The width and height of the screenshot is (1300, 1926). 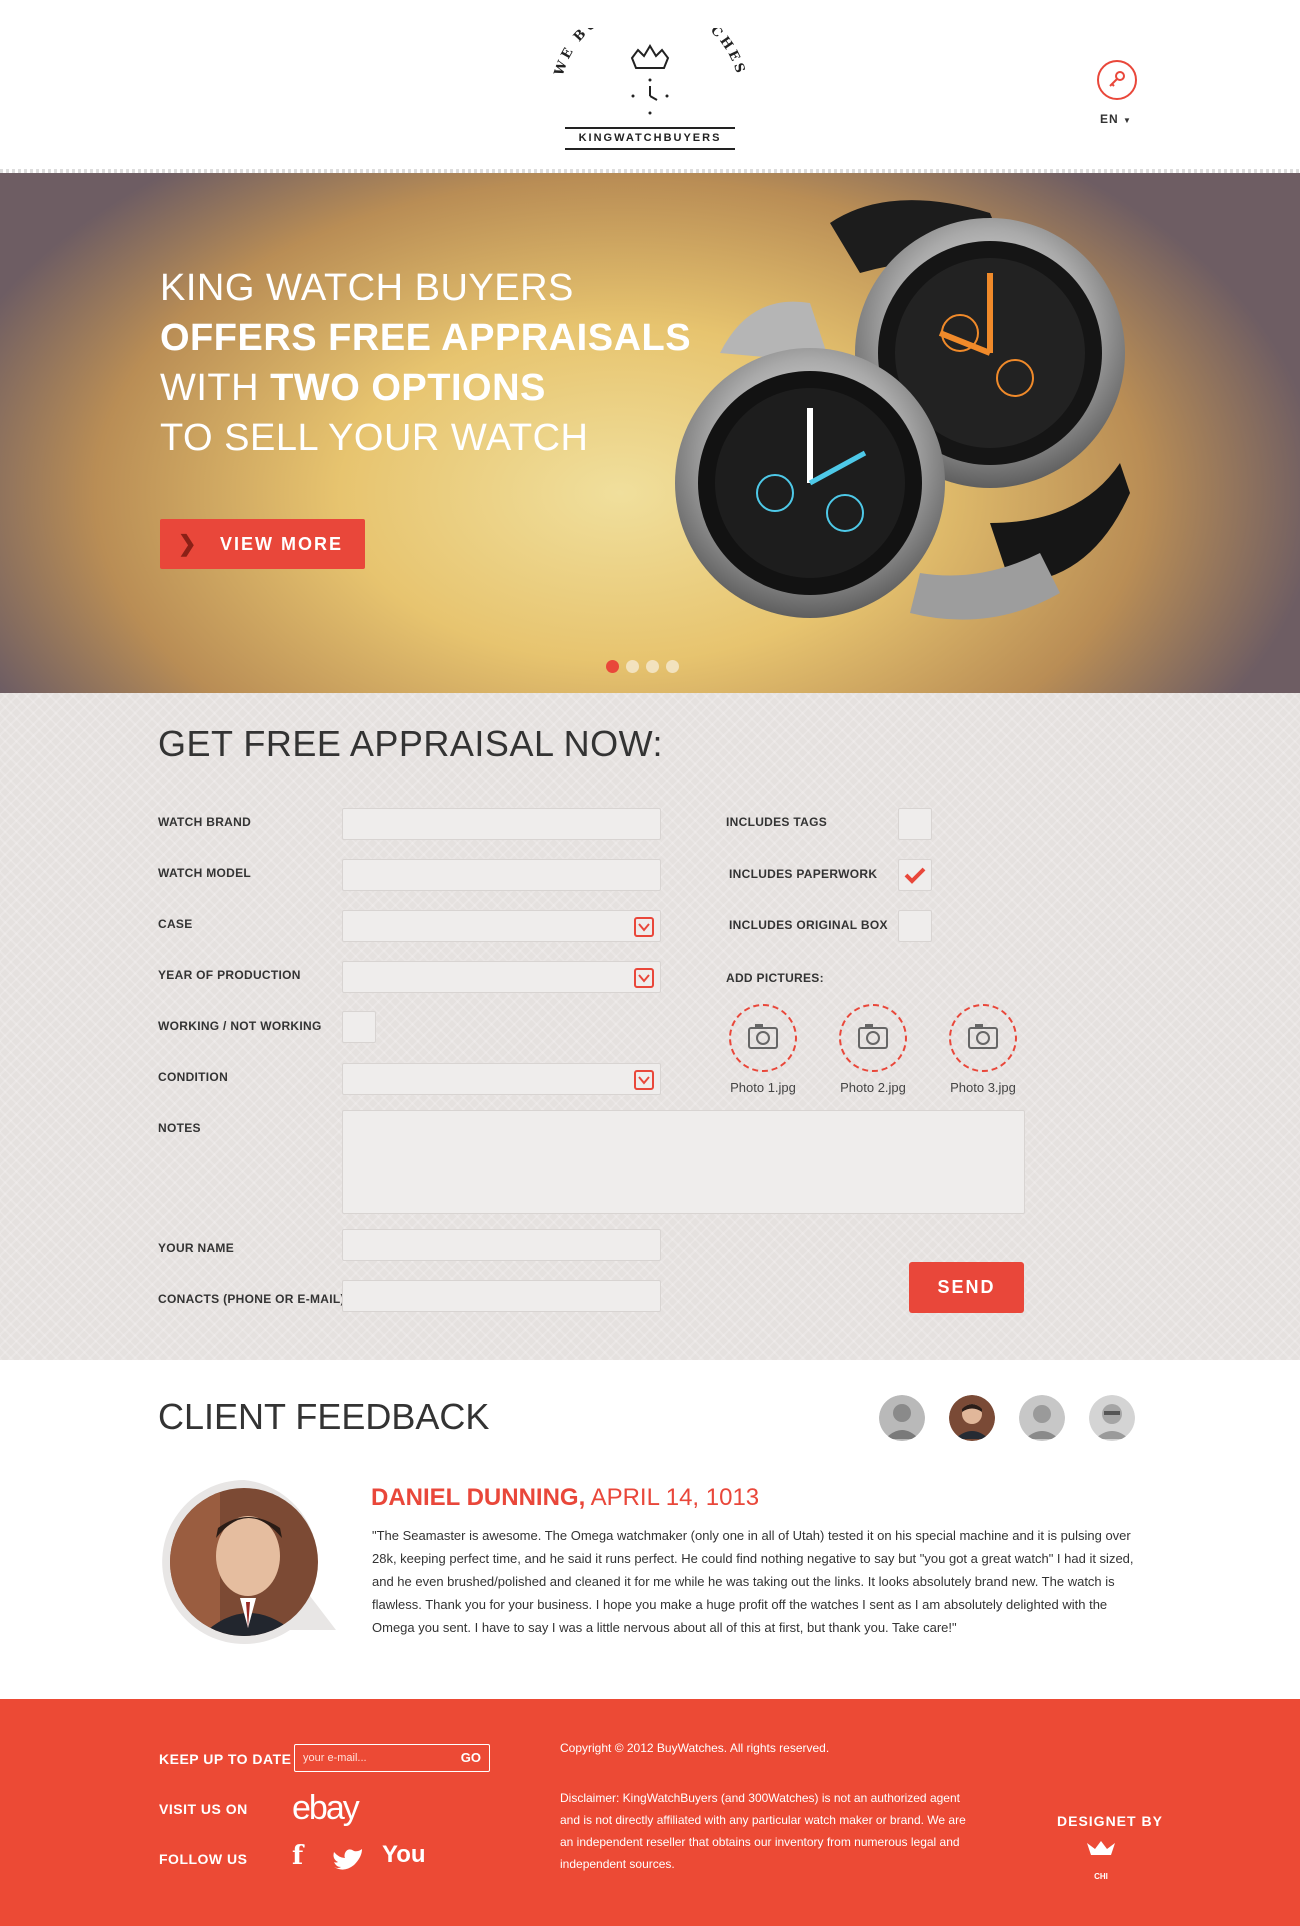 I want to click on hero-line-4: TO SELL YOUR WATCH, so click(x=374, y=438).